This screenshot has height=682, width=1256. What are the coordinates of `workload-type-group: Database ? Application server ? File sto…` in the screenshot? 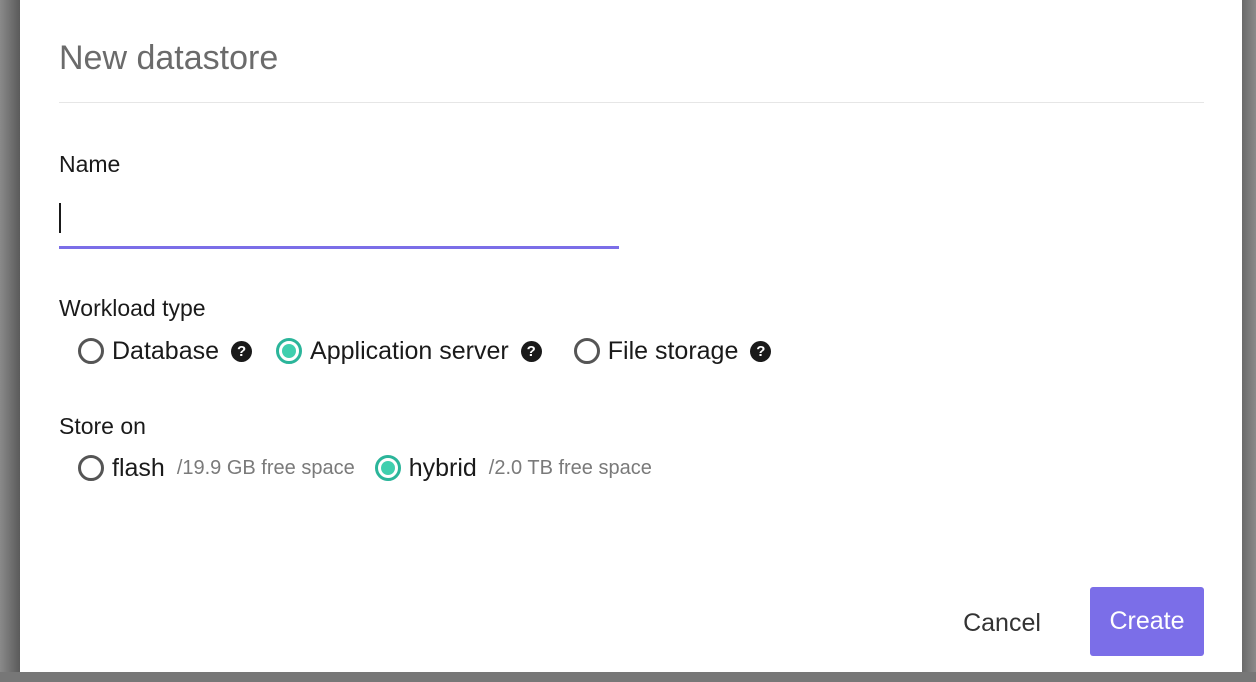 It's located at (425, 351).